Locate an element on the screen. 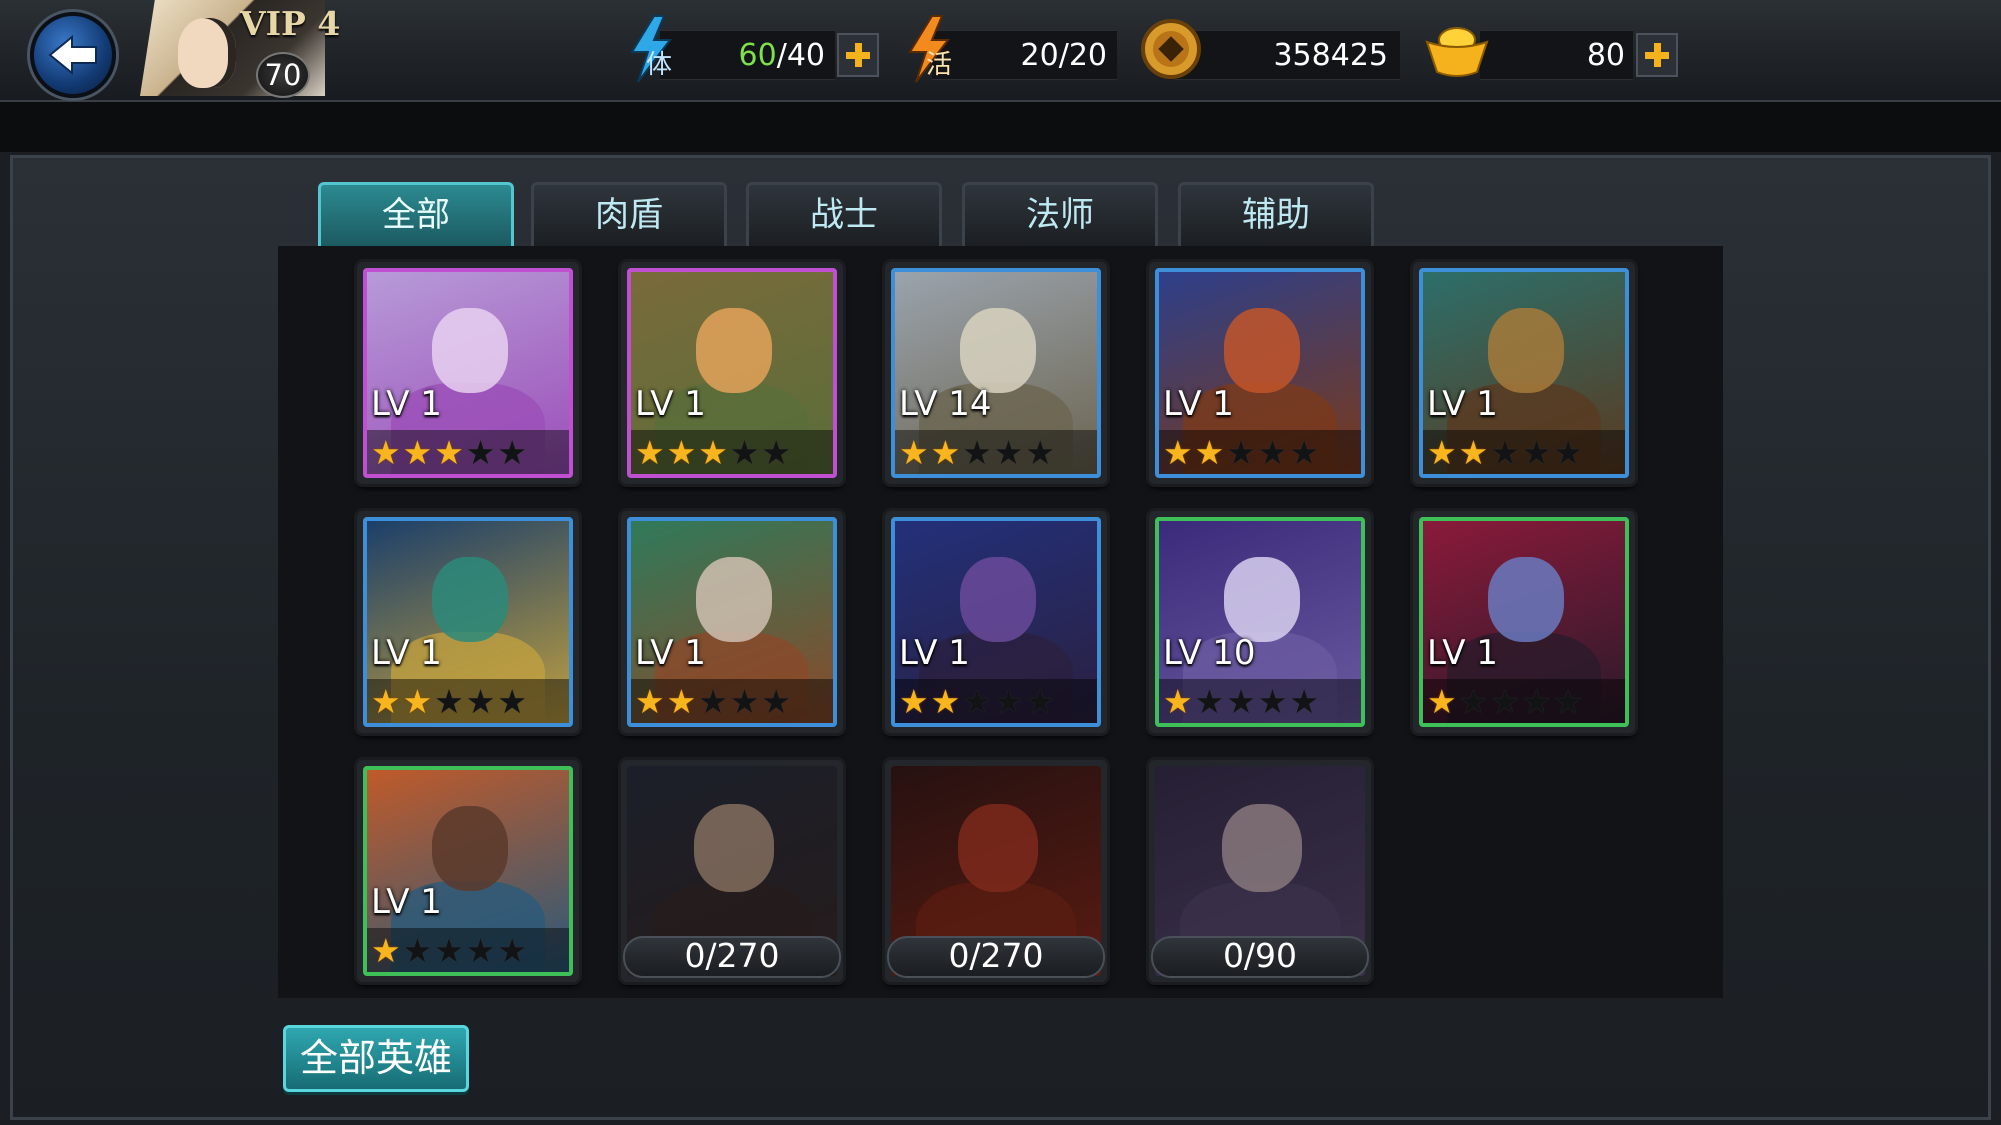 This screenshot has width=2001, height=1125. all-heroes-button: 全部英雄 is located at coordinates (376, 1058).